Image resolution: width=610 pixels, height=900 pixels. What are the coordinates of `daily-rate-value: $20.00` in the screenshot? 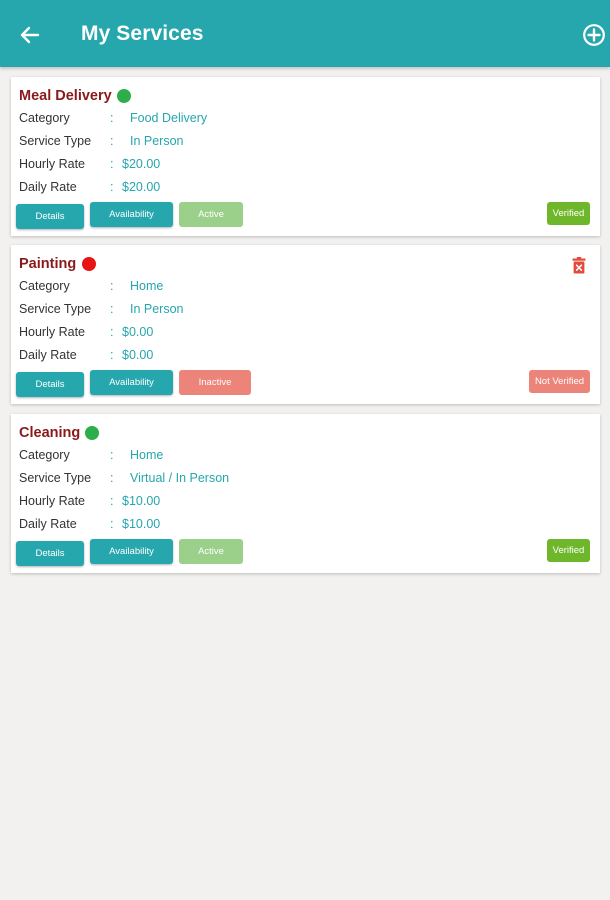 It's located at (141, 187).